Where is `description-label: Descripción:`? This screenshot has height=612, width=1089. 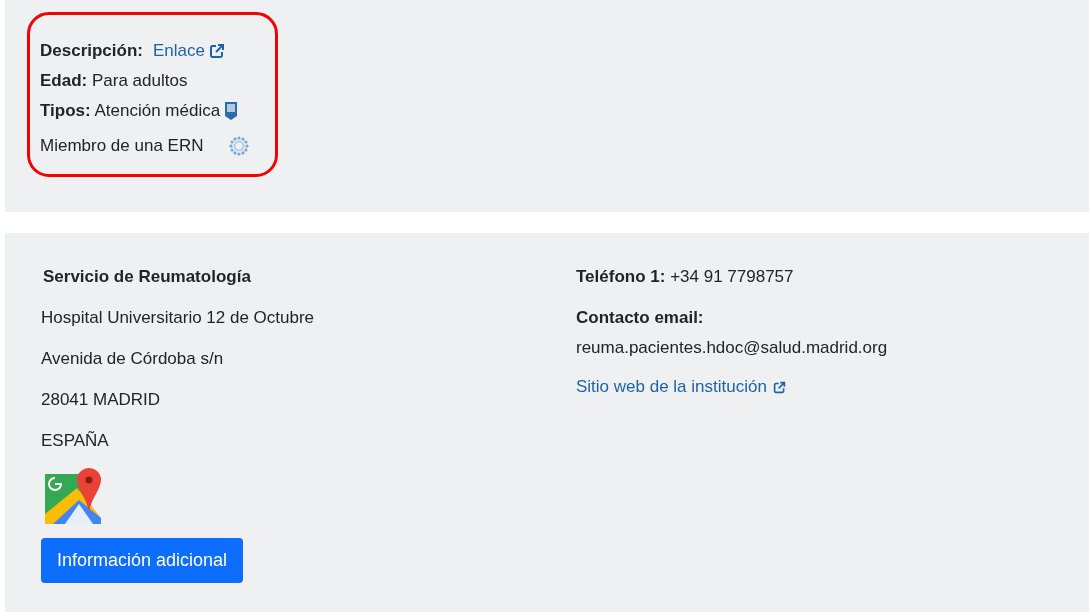
description-label: Descripción: is located at coordinates (91, 51).